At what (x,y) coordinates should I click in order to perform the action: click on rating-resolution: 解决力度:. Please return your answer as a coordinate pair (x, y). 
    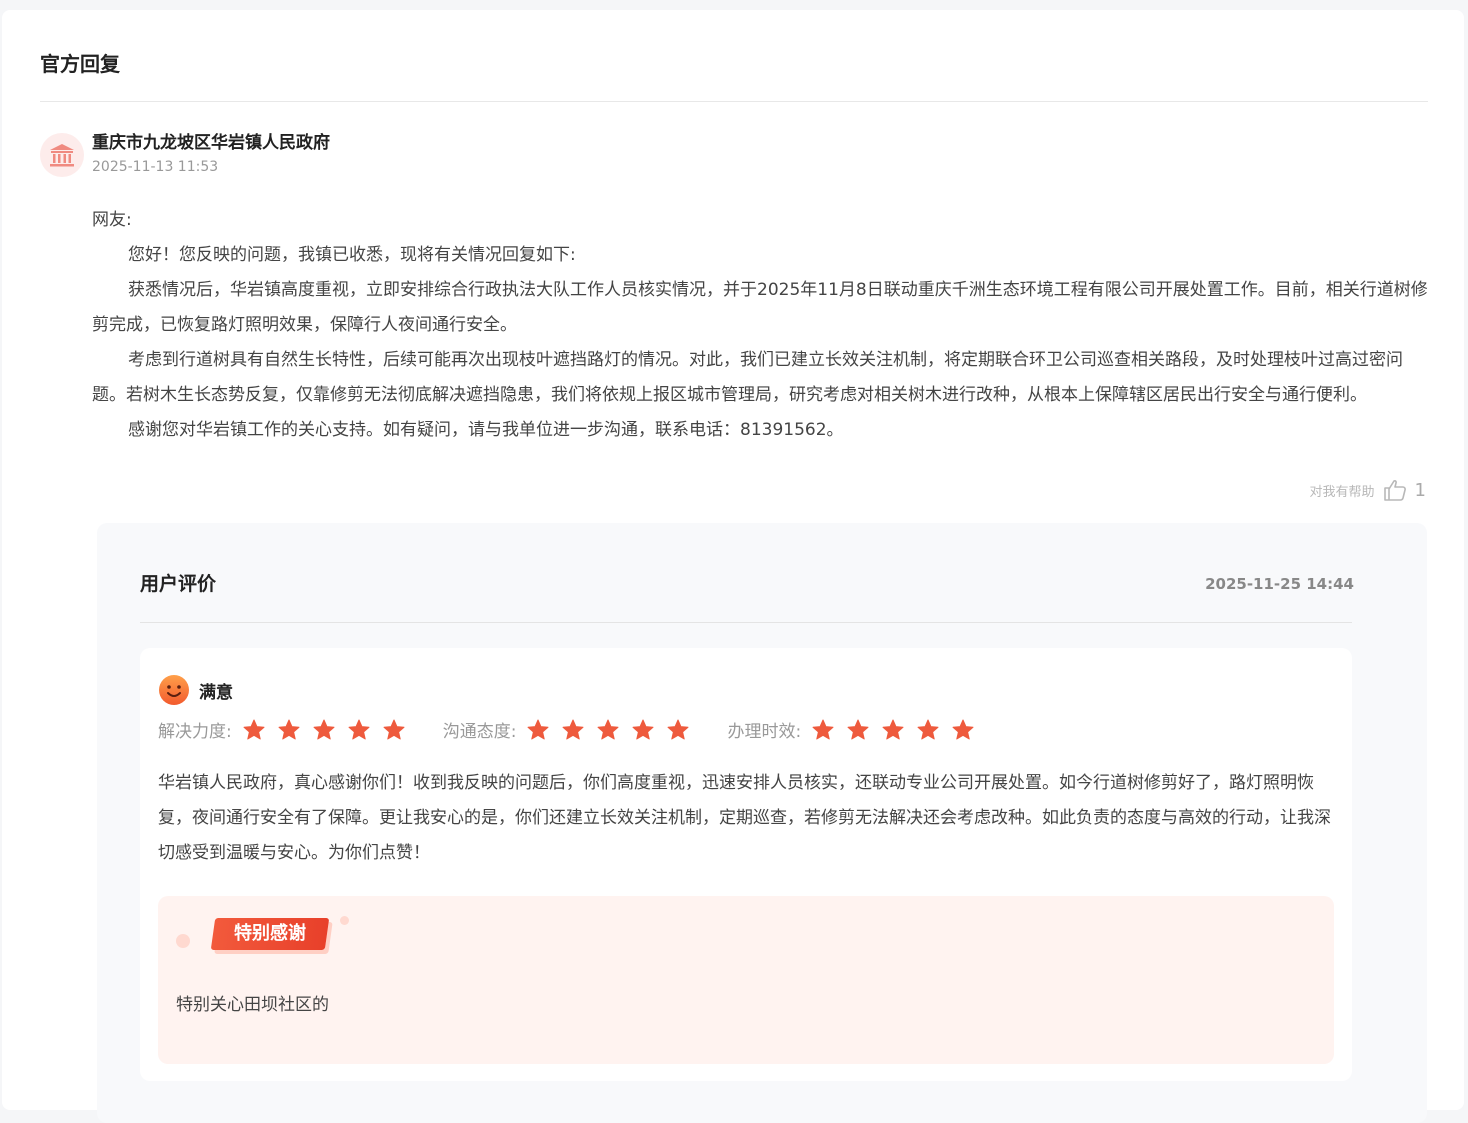
    Looking at the image, I should click on (287, 729).